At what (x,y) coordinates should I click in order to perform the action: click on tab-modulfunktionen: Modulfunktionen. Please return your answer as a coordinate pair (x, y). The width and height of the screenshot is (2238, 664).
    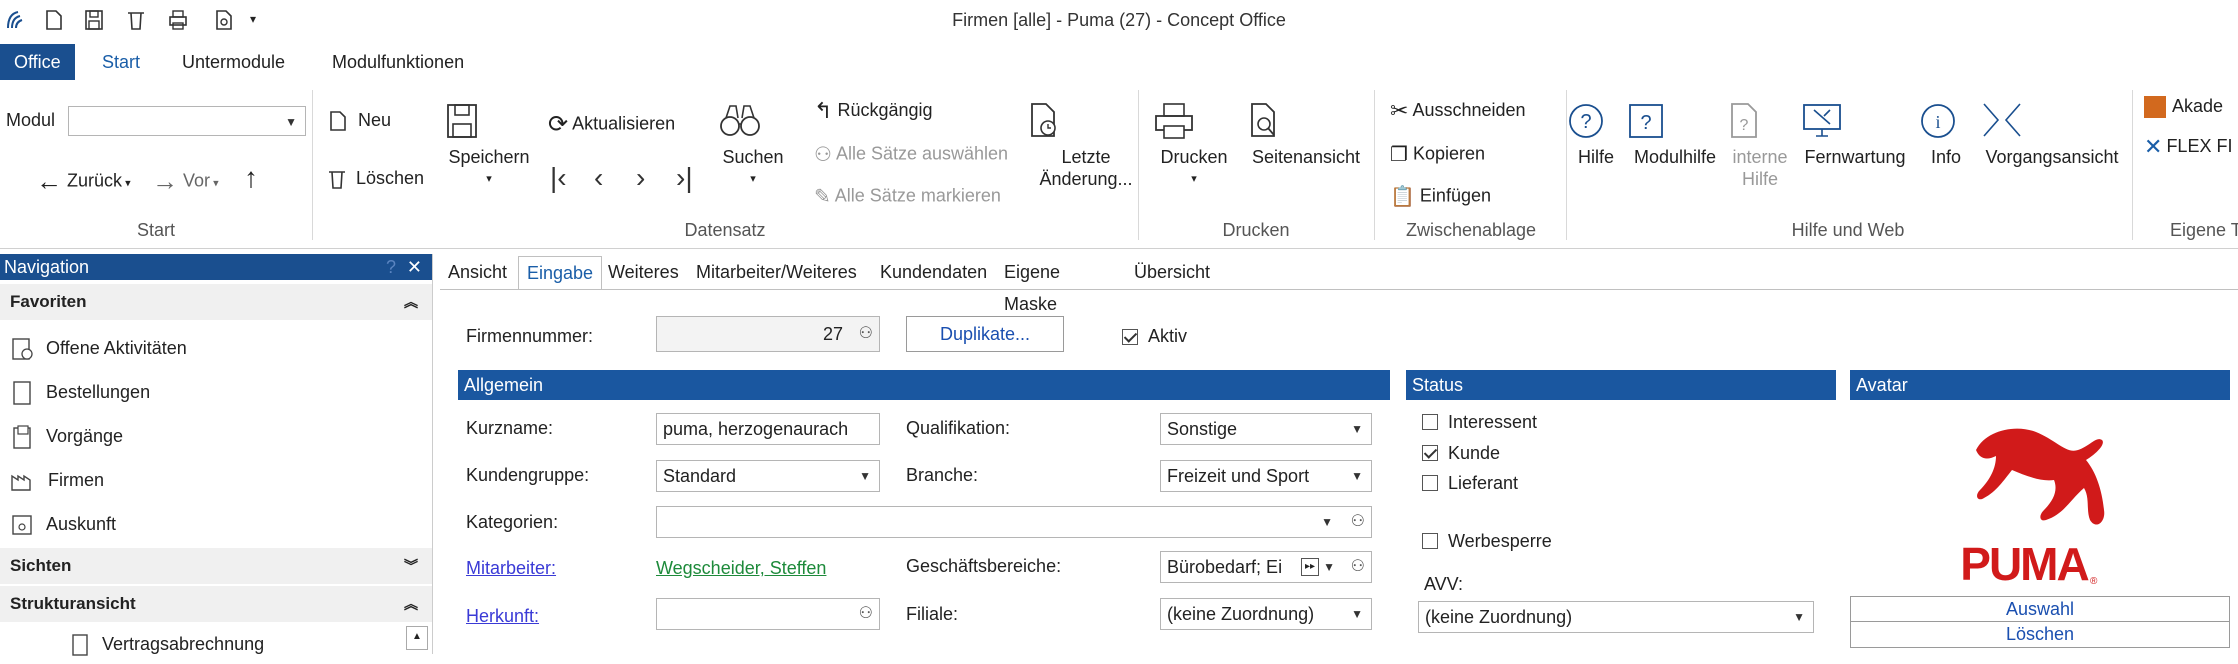
    Looking at the image, I should click on (398, 62).